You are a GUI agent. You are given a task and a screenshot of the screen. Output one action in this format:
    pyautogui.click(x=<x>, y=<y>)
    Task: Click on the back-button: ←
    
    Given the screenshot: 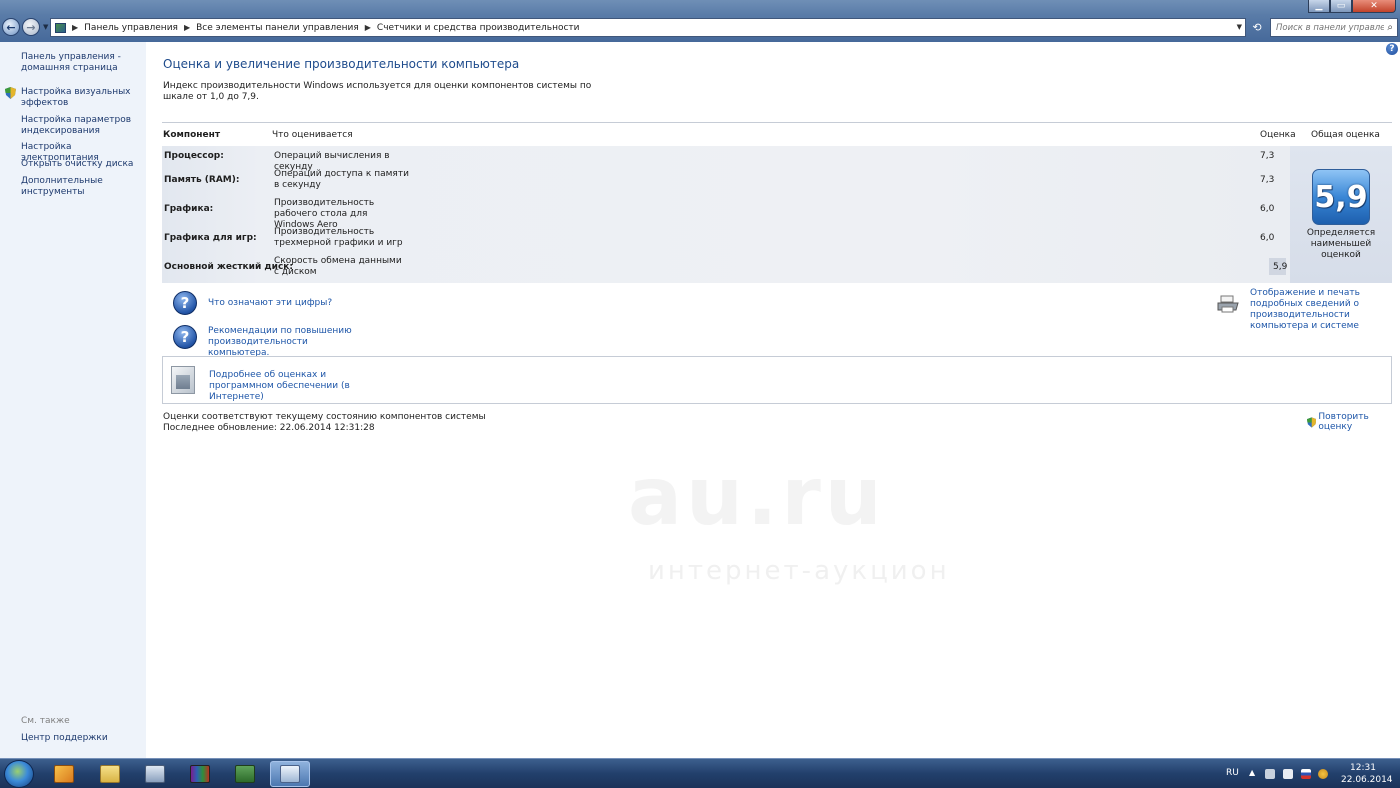 What is the action you would take?
    pyautogui.click(x=11, y=27)
    